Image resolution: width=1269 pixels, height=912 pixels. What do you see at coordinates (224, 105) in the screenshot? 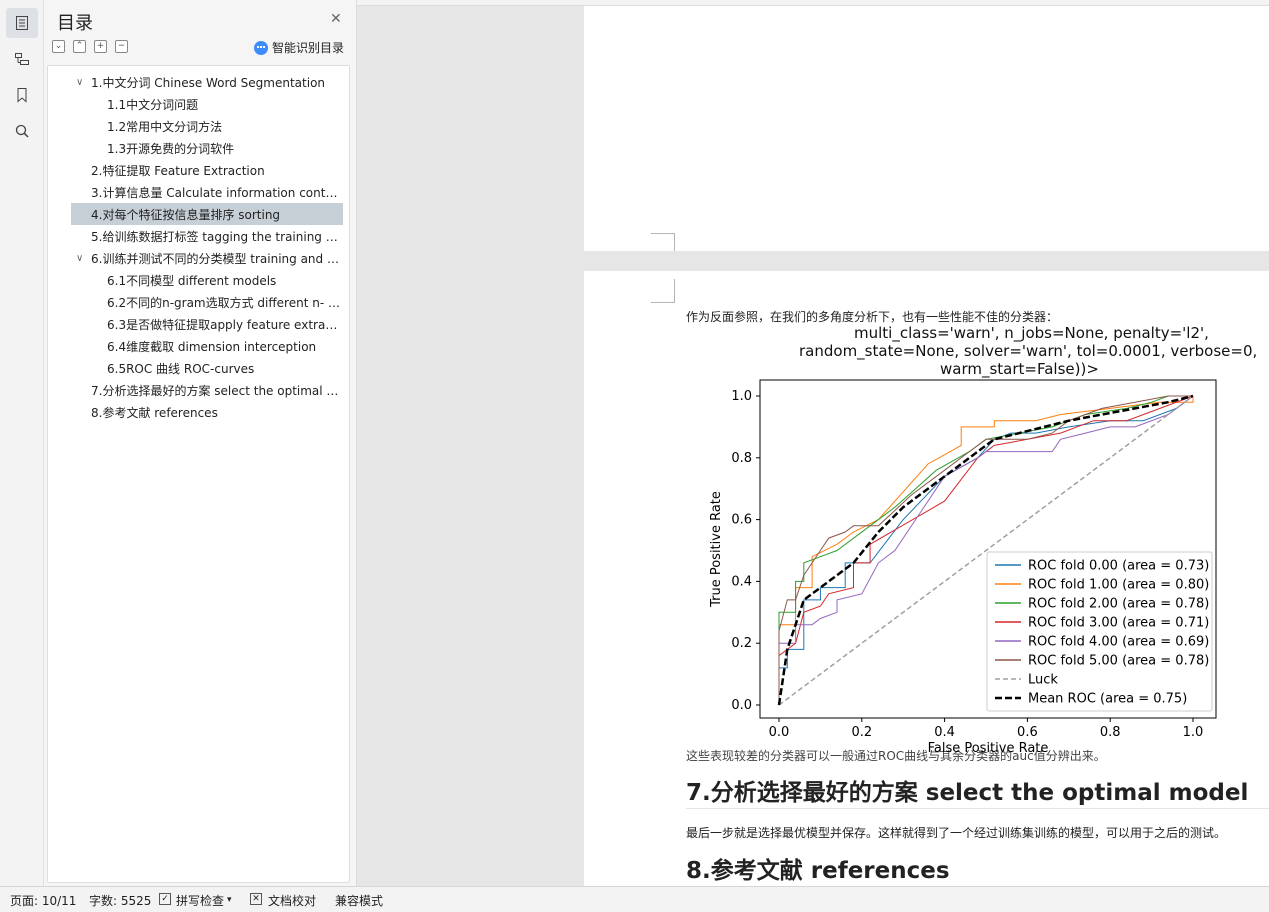
I see `toc-item: 1.1中文分词问题` at bounding box center [224, 105].